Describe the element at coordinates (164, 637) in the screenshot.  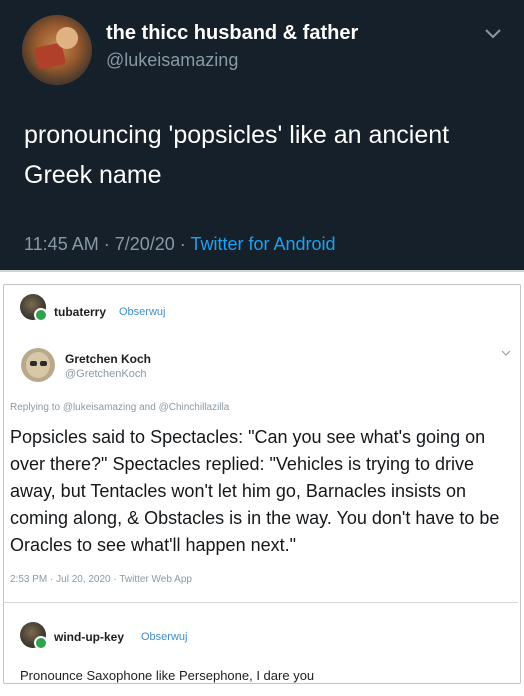
I see `follow-link: Obserwuj` at that location.